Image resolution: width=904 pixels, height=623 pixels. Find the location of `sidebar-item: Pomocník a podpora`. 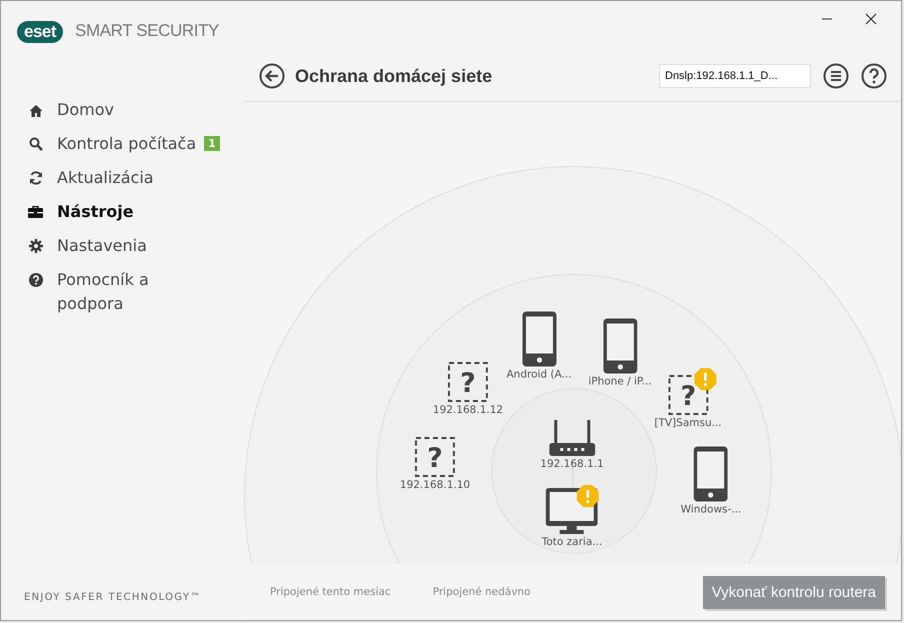

sidebar-item: Pomocník a podpora is located at coordinates (89, 292).